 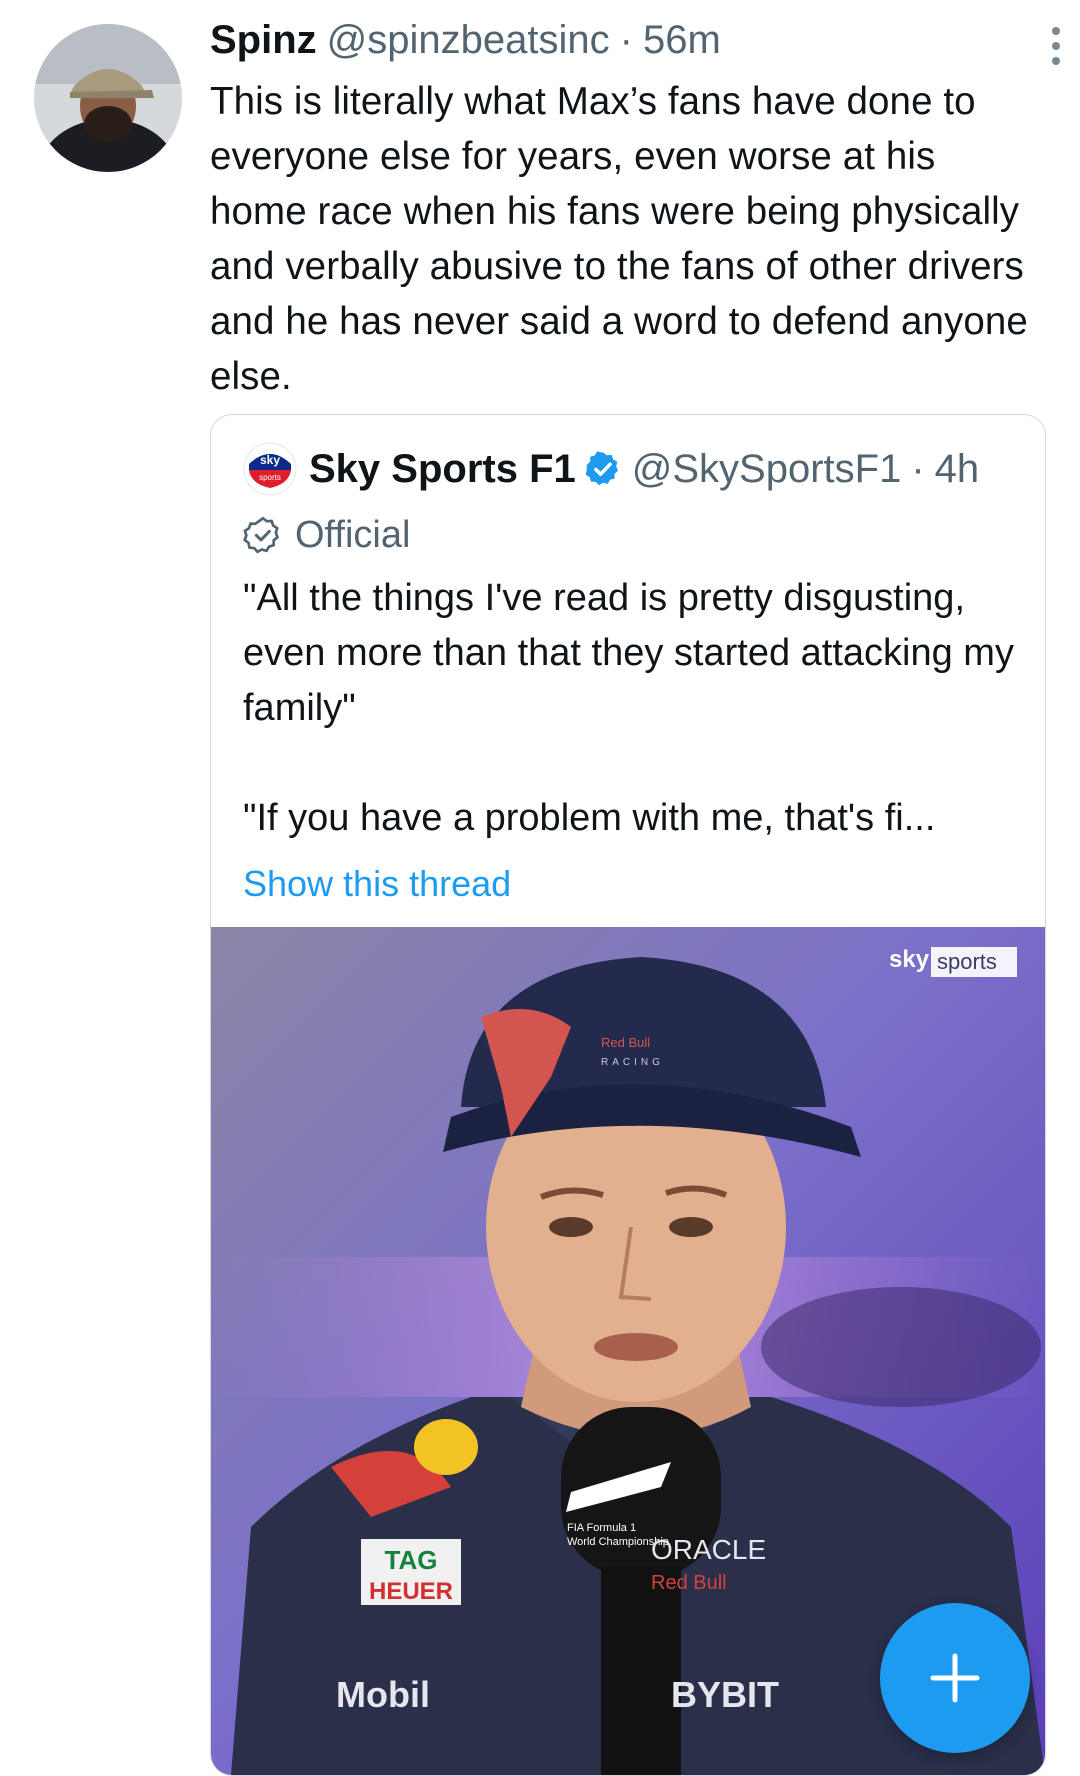 What do you see at coordinates (411, 1591) in the screenshot?
I see `svg-text: HEUER` at bounding box center [411, 1591].